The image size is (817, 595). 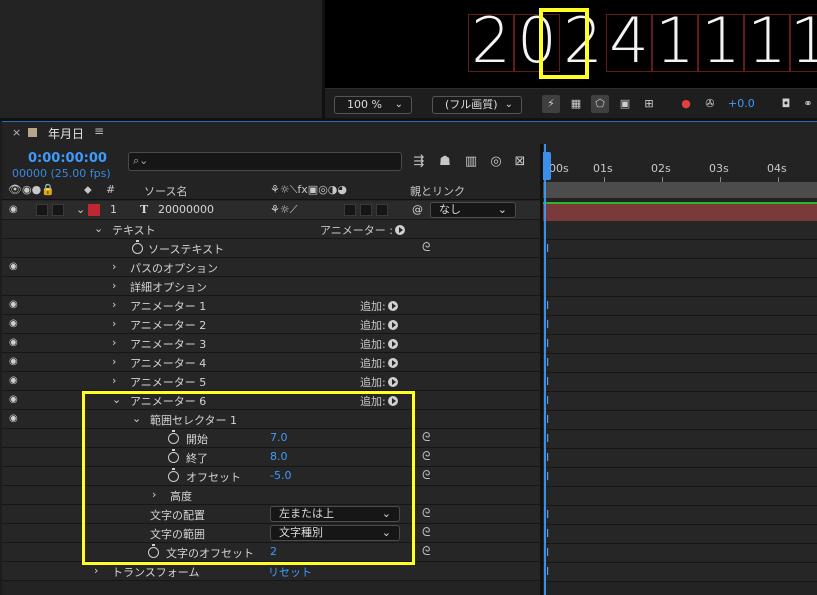 What do you see at coordinates (271, 362) in the screenshot?
I see `animator-row: ◉ › アニメーター 4 追加:` at bounding box center [271, 362].